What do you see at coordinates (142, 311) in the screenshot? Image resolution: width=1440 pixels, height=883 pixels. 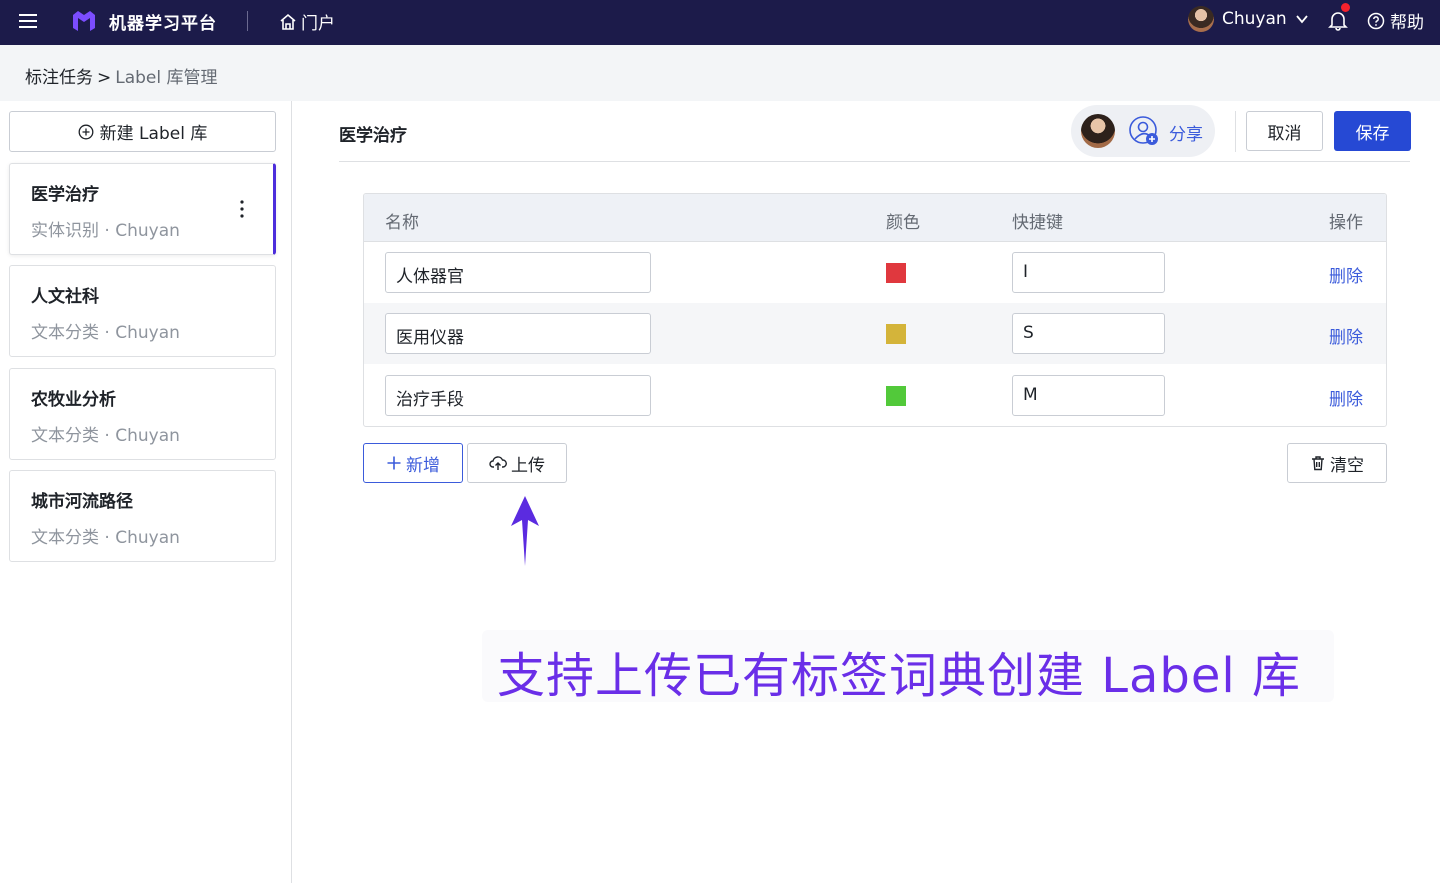 I see `library-card: 人文社科 文本分类 · Chuyan` at bounding box center [142, 311].